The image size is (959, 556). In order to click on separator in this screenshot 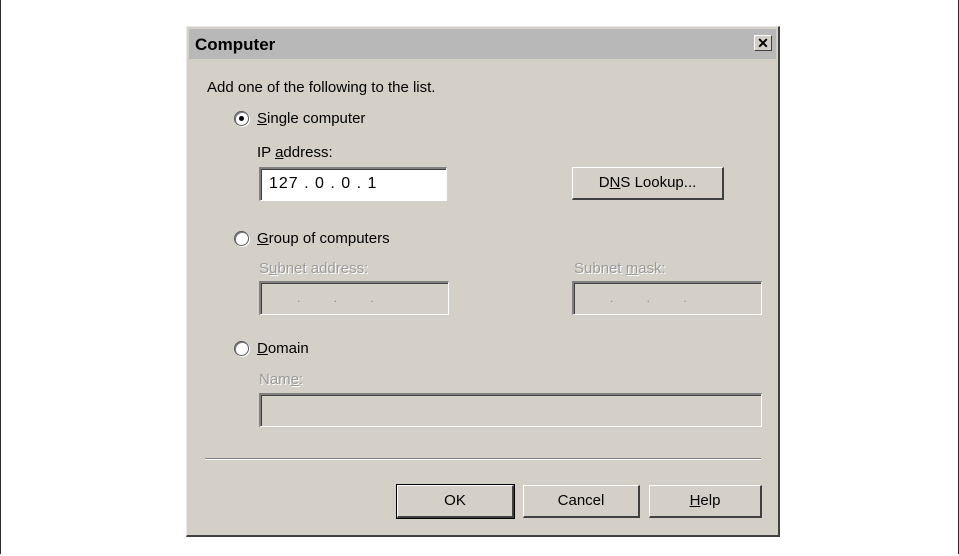, I will do `click(483, 459)`.